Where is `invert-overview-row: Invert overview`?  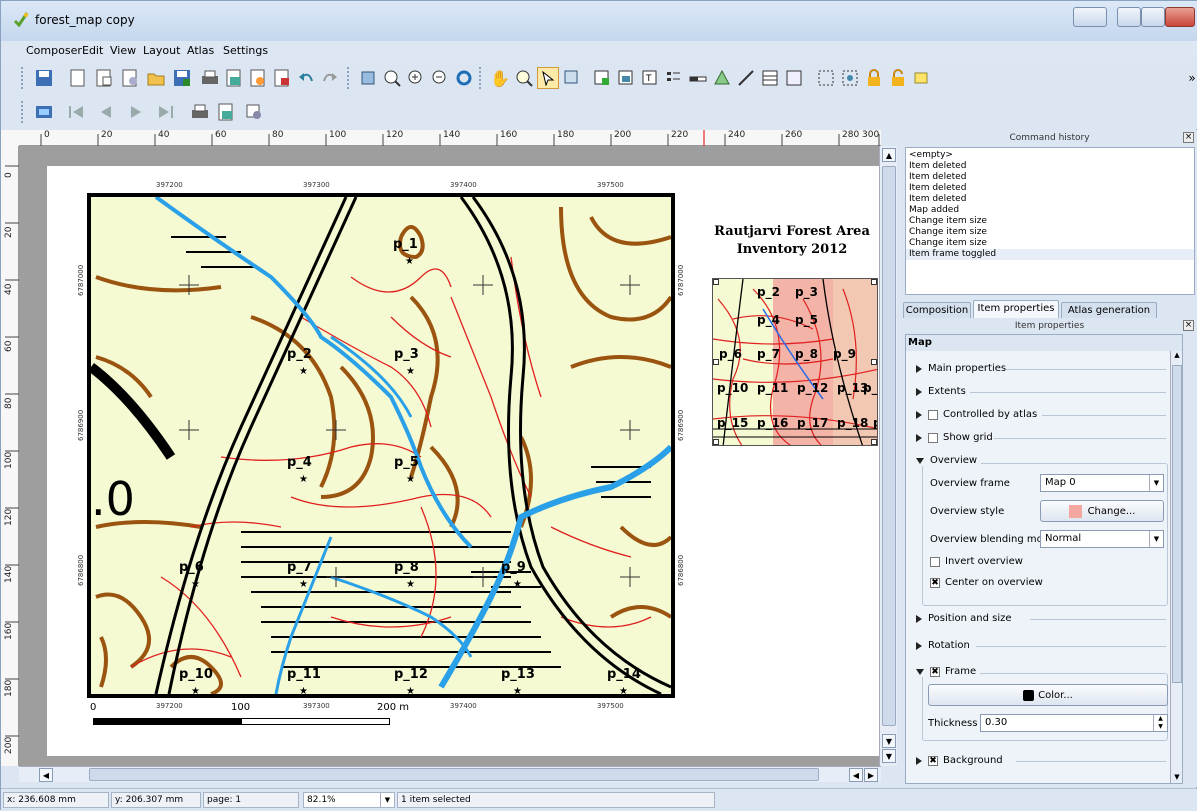 invert-overview-row: Invert overview is located at coordinates (976, 561).